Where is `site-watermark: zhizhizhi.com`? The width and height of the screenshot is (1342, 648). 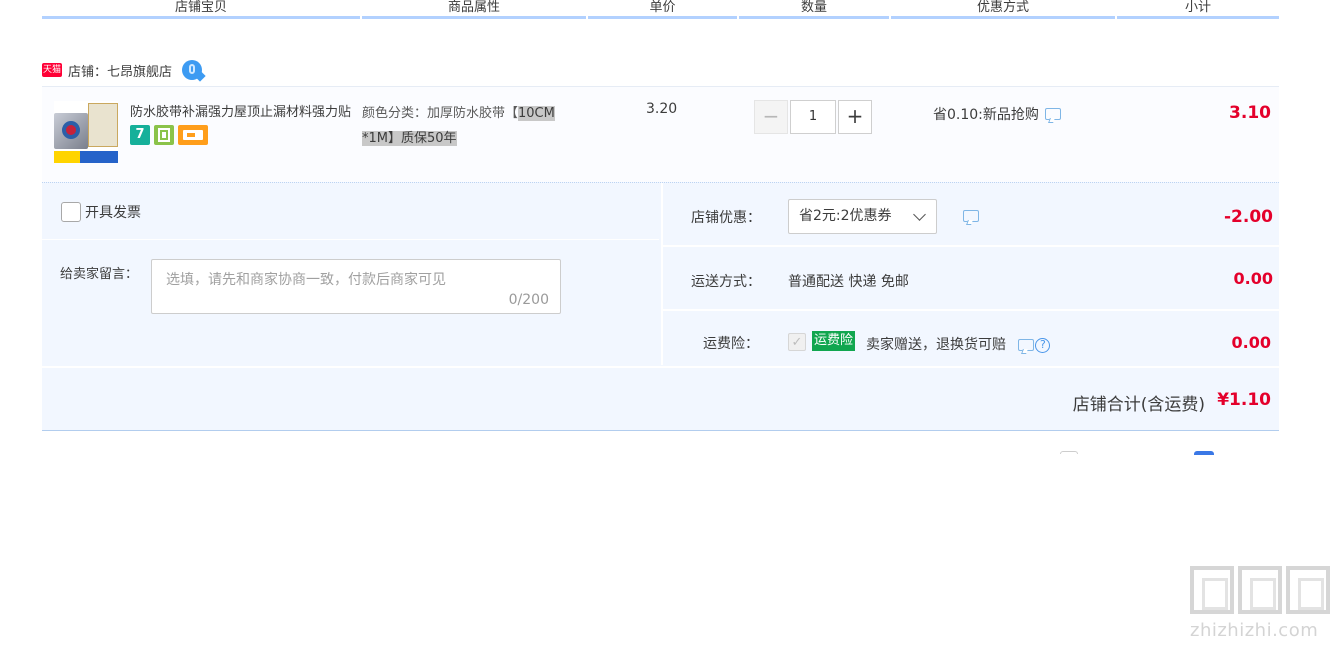
site-watermark: zhizhizhi.com is located at coordinates (1263, 605).